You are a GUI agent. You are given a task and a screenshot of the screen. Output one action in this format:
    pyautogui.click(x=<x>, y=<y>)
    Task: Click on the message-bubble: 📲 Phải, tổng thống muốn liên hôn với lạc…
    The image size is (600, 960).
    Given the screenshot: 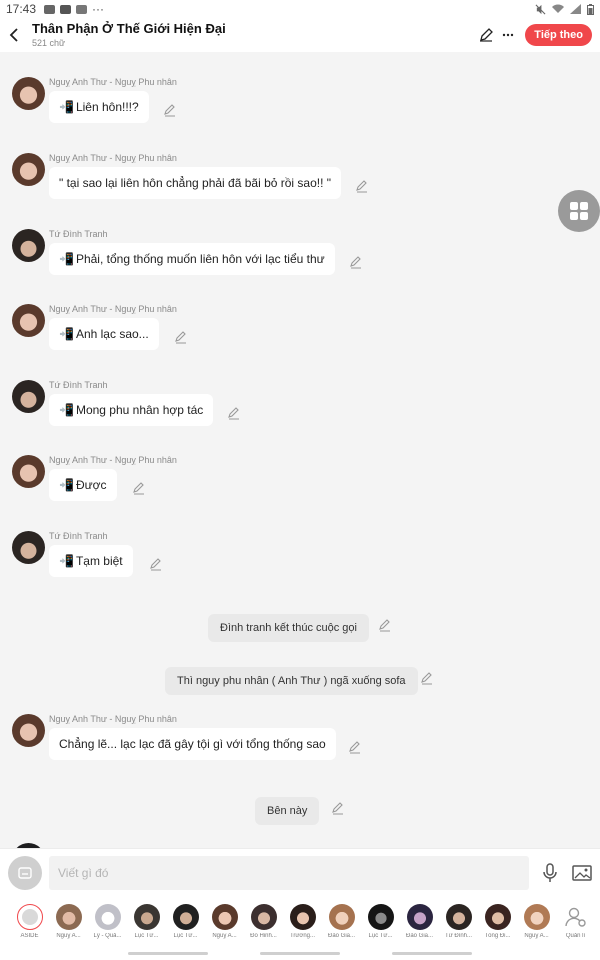 What is the action you would take?
    pyautogui.click(x=192, y=259)
    